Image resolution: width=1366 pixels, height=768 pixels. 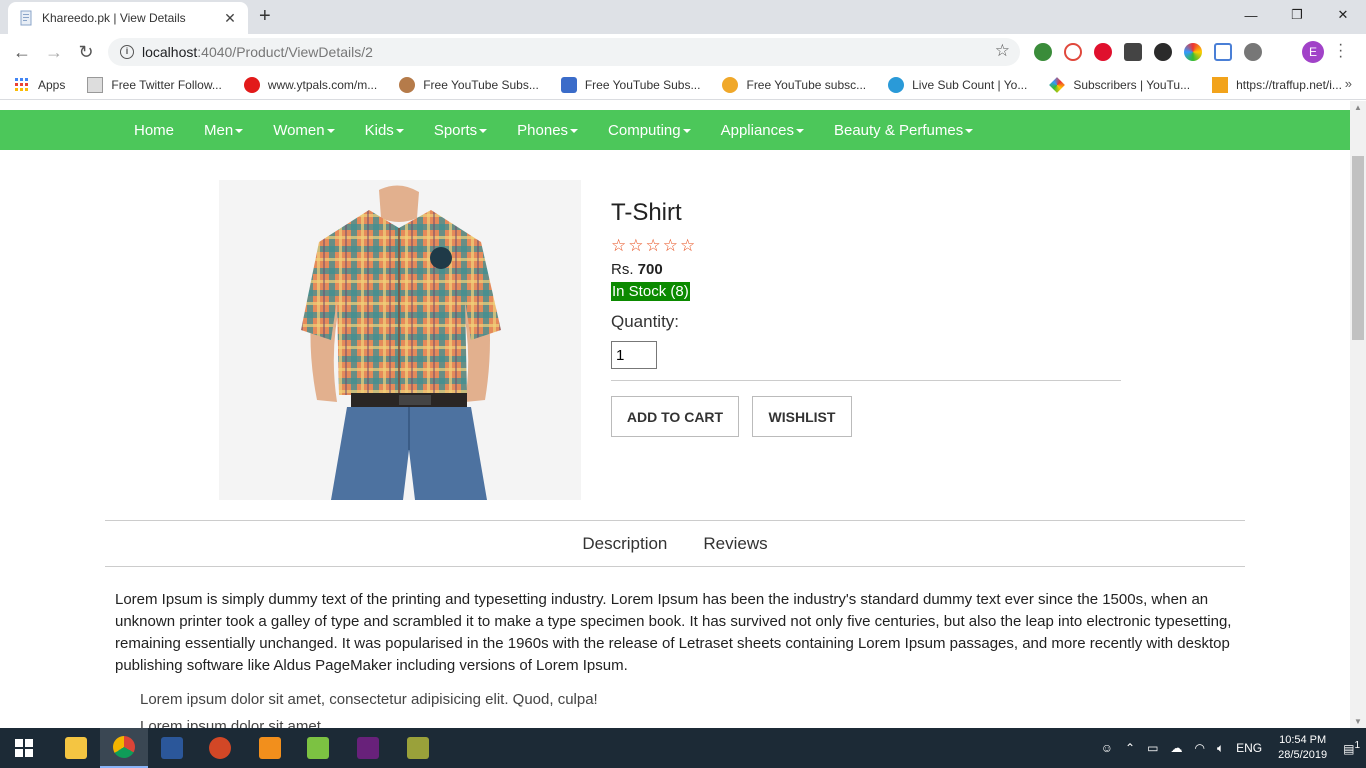 I want to click on extension-gear-icon, so click(x=1253, y=52).